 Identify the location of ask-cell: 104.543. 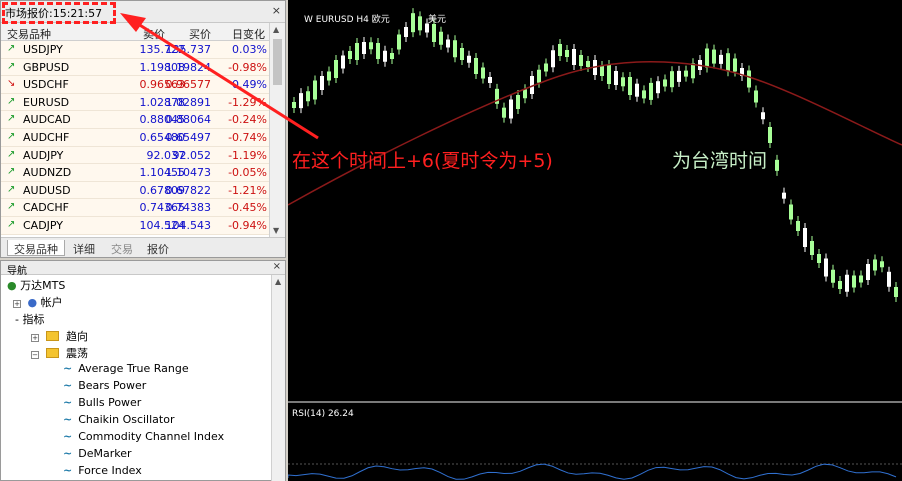
(188, 225).